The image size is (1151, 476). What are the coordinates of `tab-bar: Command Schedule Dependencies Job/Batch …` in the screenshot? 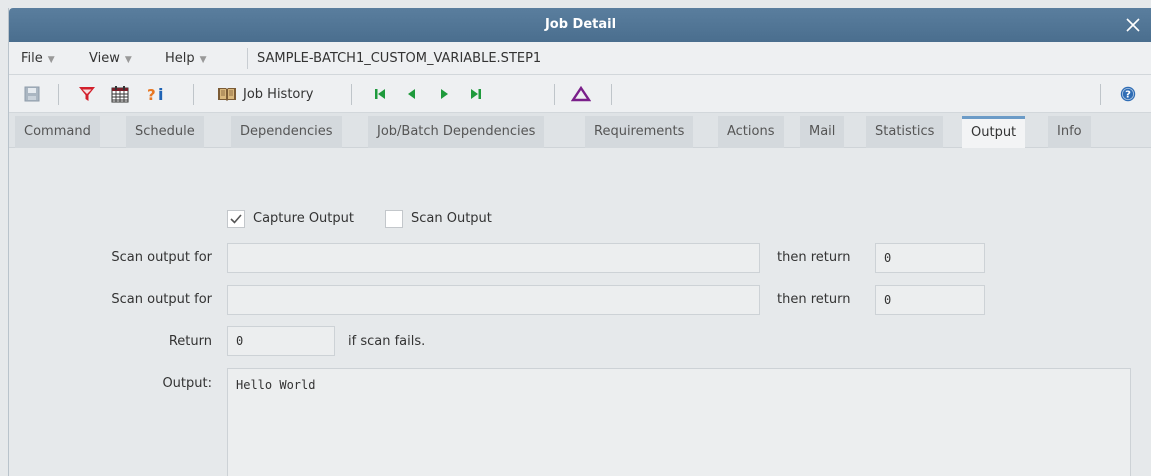 It's located at (580, 130).